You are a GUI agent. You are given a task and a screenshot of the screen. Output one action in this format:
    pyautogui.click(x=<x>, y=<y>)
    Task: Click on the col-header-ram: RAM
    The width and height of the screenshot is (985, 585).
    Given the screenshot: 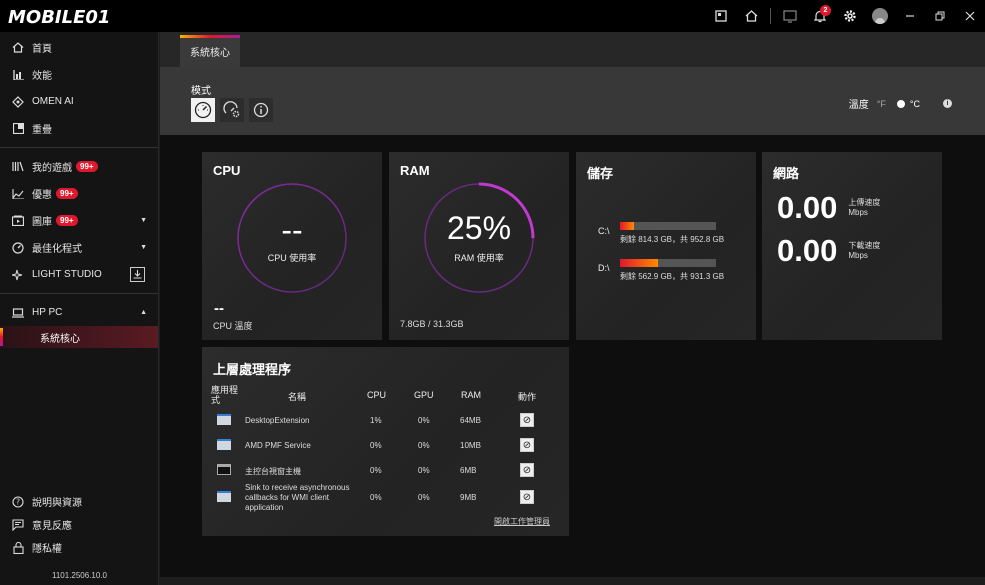 What is the action you would take?
    pyautogui.click(x=471, y=395)
    